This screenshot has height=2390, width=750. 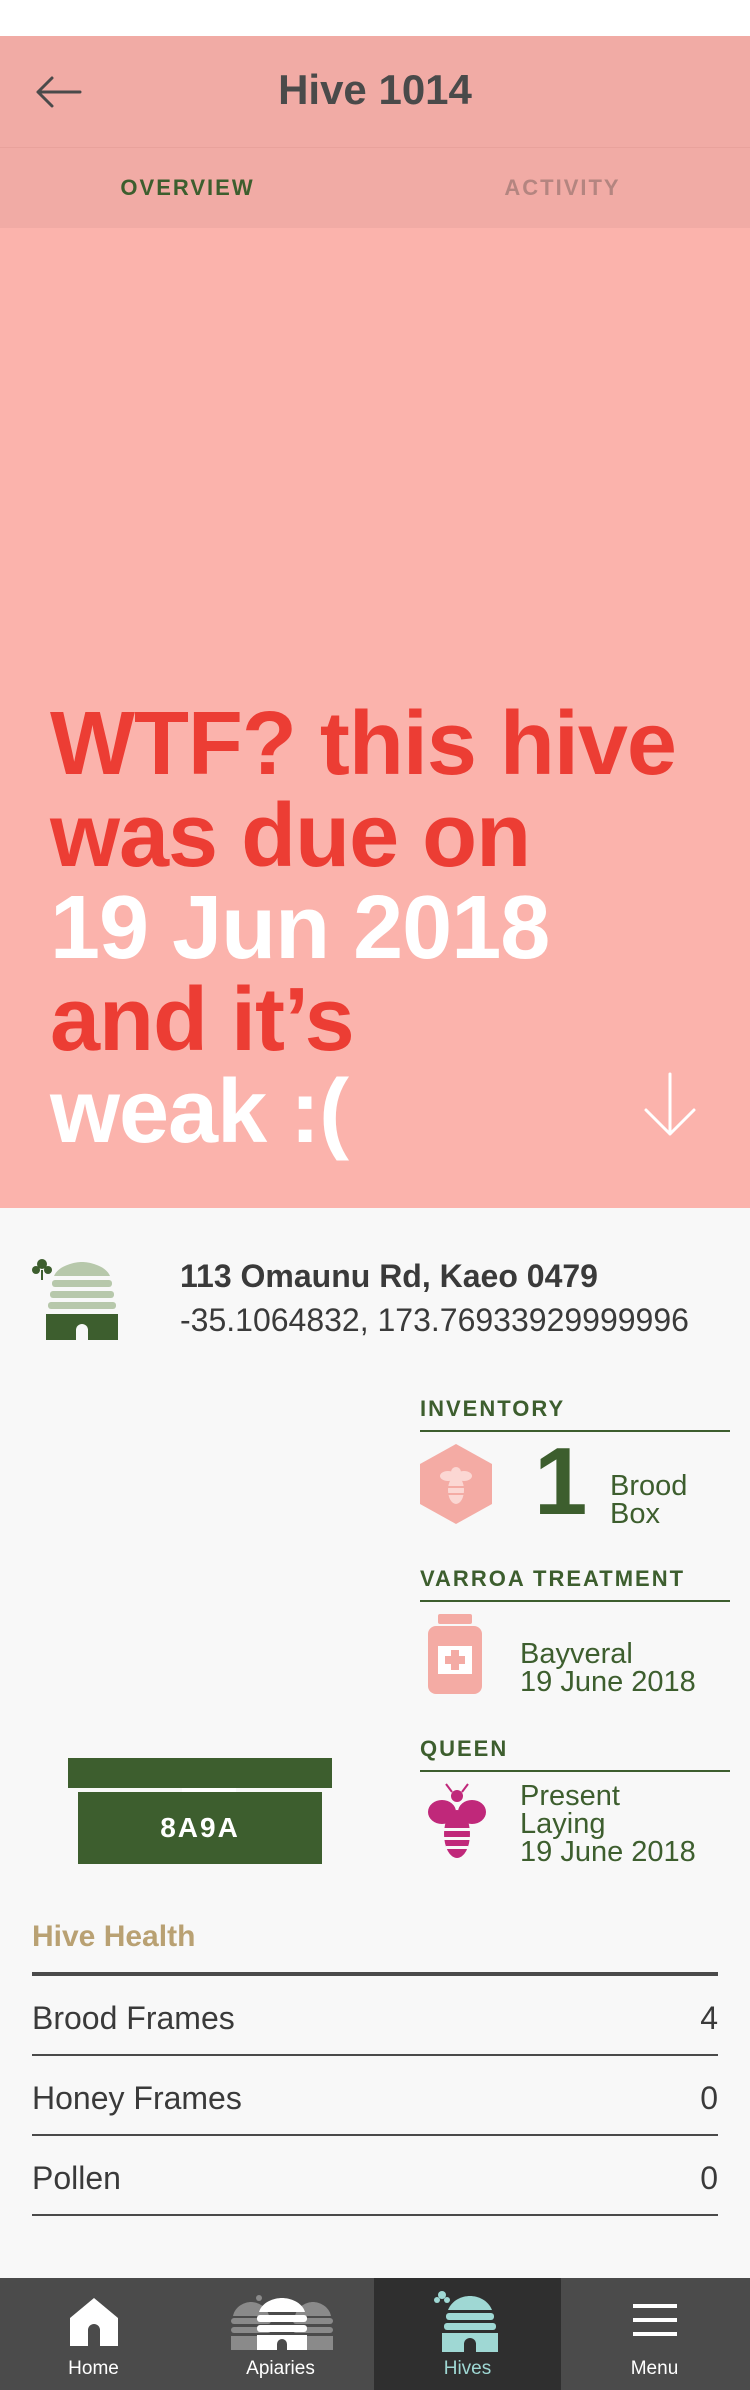 I want to click on inventory-label: Brood Box, so click(x=649, y=1500).